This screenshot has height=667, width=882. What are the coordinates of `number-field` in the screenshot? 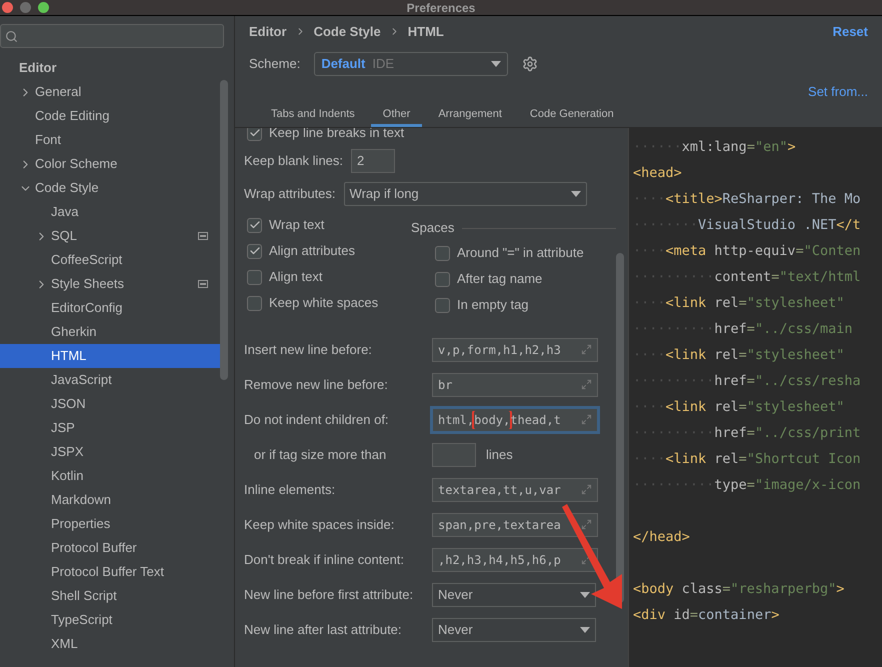 It's located at (454, 454).